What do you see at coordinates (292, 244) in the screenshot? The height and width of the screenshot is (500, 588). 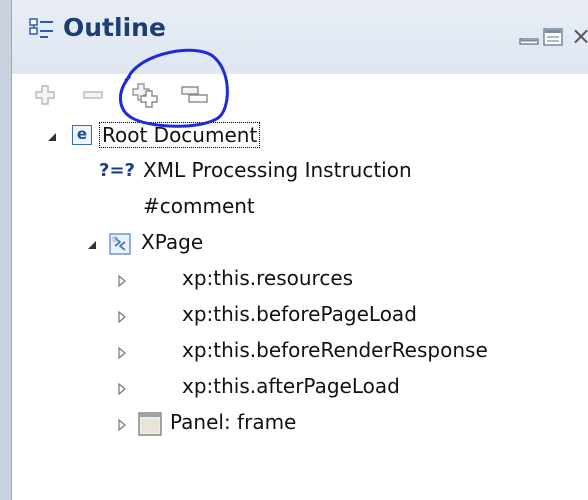 I see `tree-item-xpage: XPage` at bounding box center [292, 244].